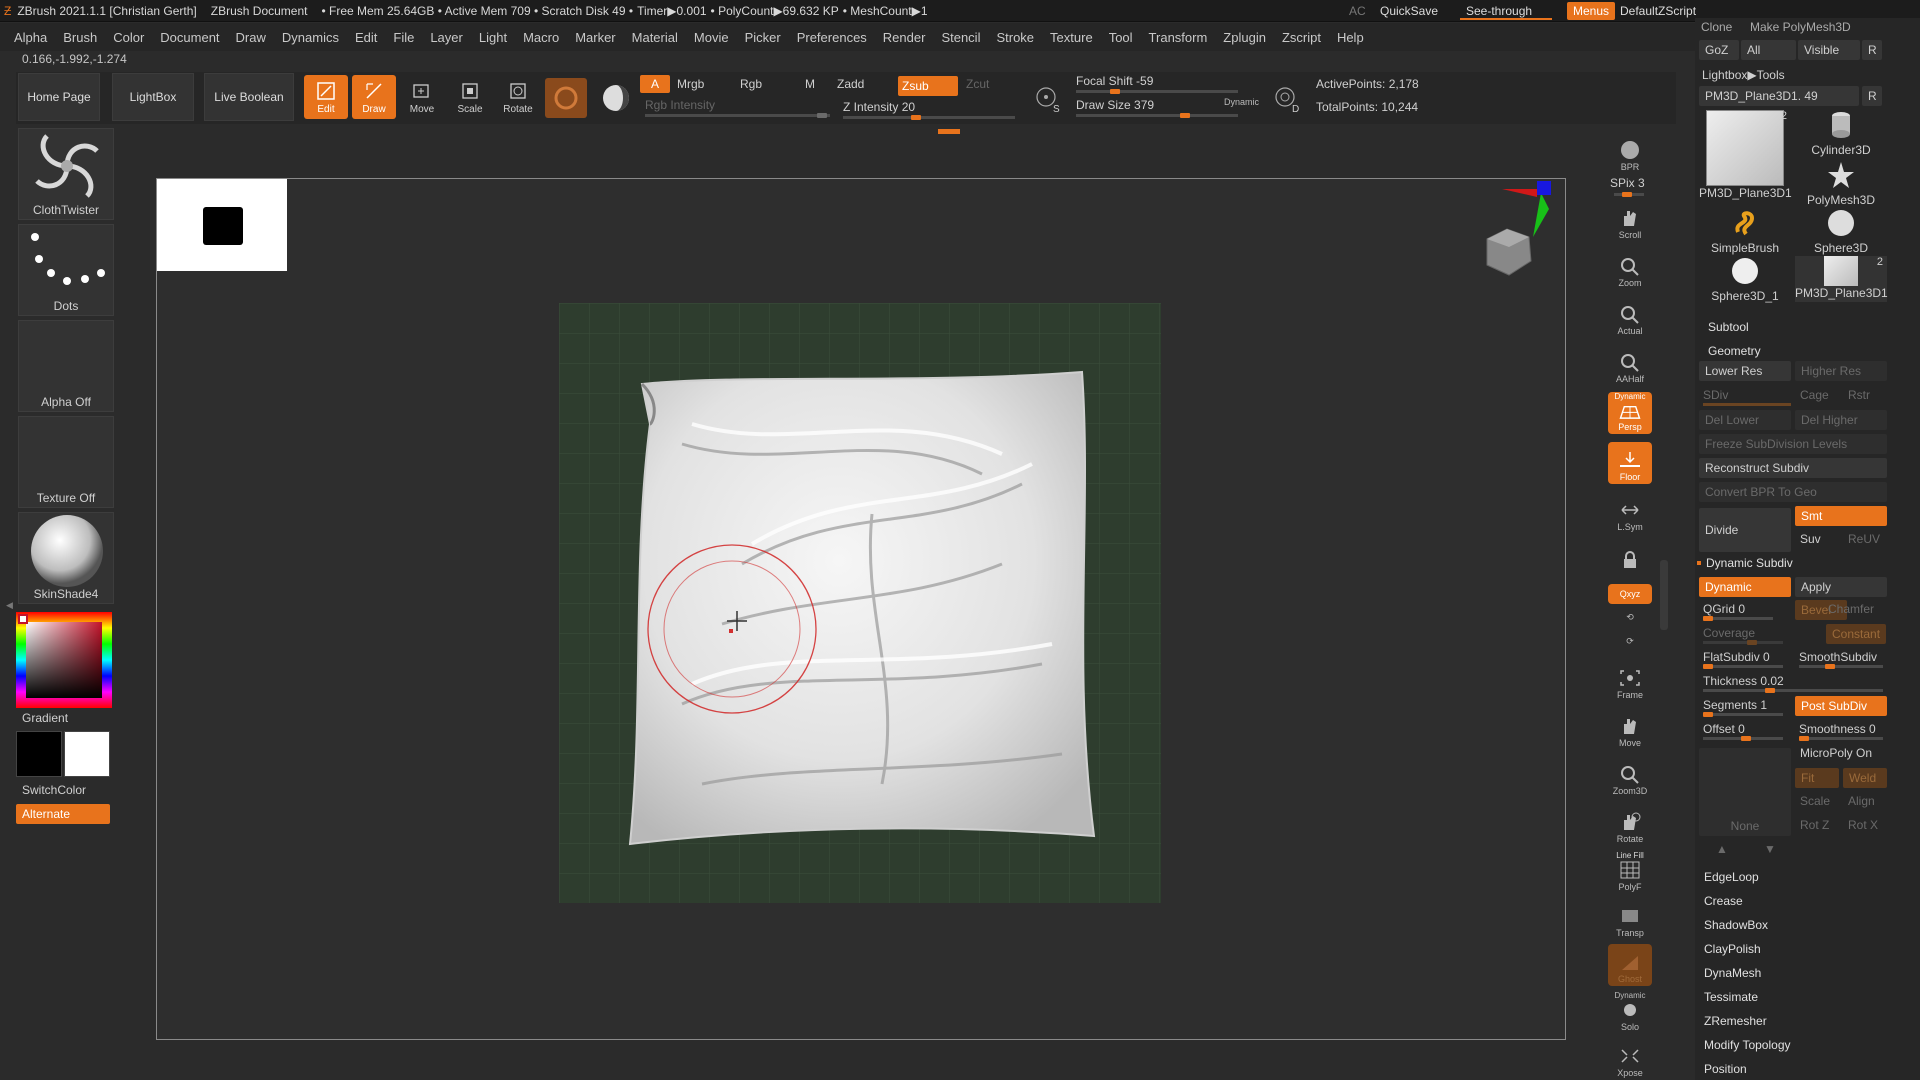 Image resolution: width=1920 pixels, height=1080 pixels. Describe the element at coordinates (1734, 351) in the screenshot. I see `geometry-section: Geometry` at that location.